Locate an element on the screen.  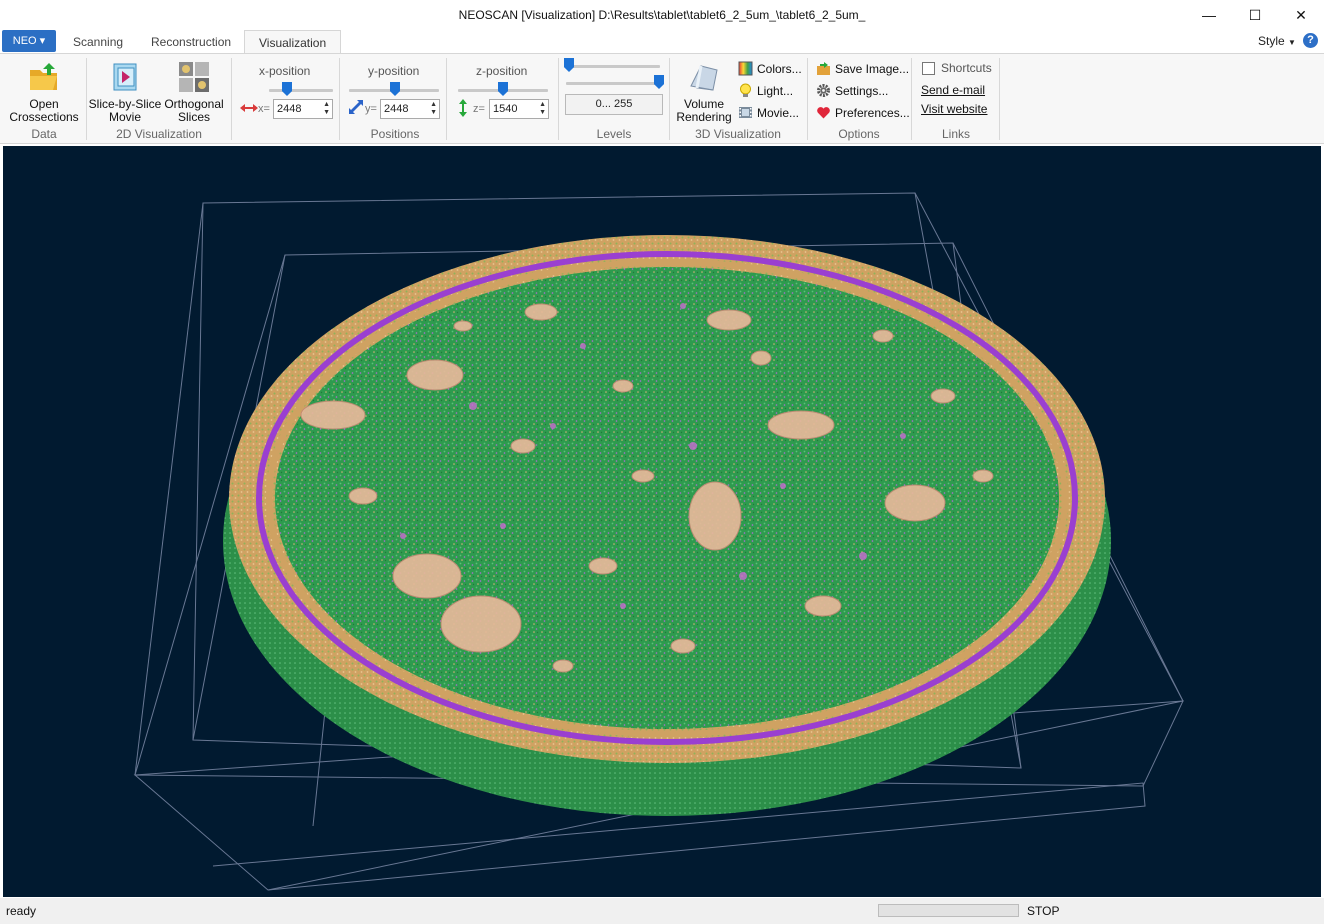
group-label-options: Options is located at coordinates (859, 134).